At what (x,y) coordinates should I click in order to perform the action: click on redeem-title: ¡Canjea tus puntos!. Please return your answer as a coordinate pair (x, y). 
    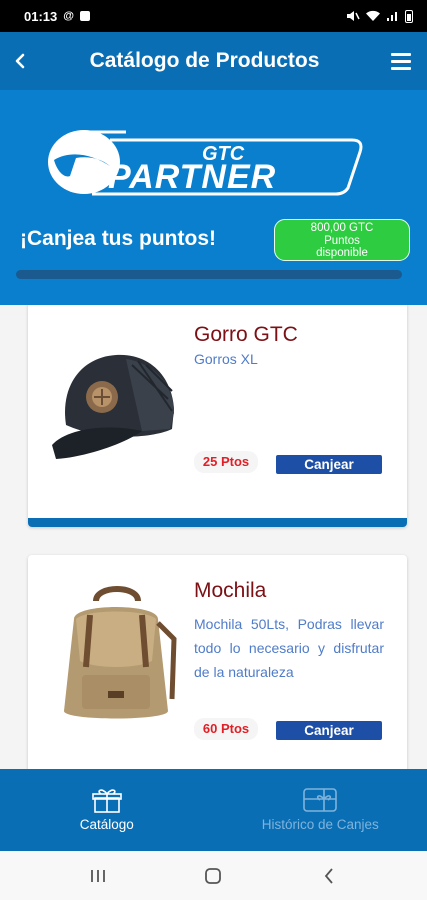
    Looking at the image, I should click on (118, 238).